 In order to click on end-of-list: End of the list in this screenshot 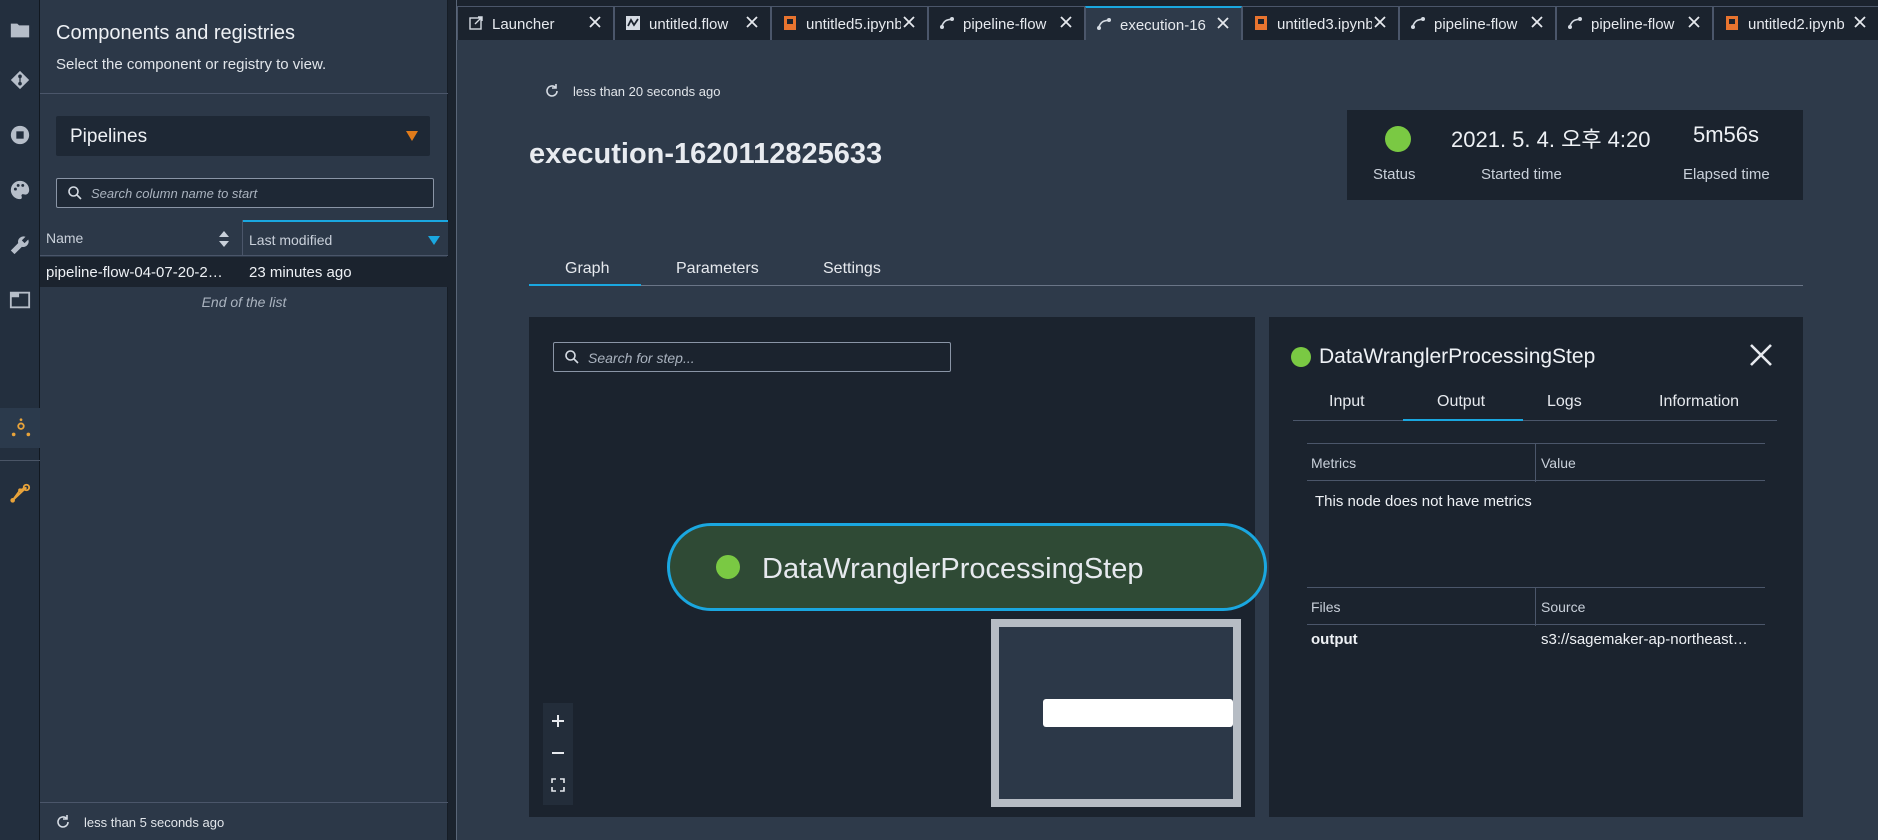, I will do `click(244, 302)`.